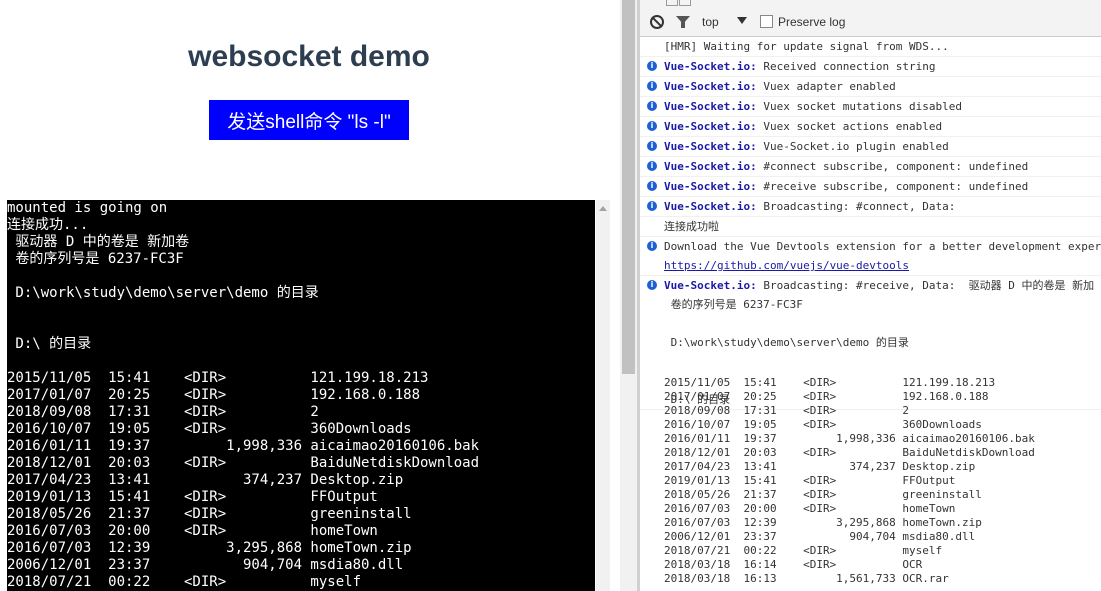  What do you see at coordinates (892, 166) in the screenshot?
I see `message-text: #connect subscribe, component: undefined` at bounding box center [892, 166].